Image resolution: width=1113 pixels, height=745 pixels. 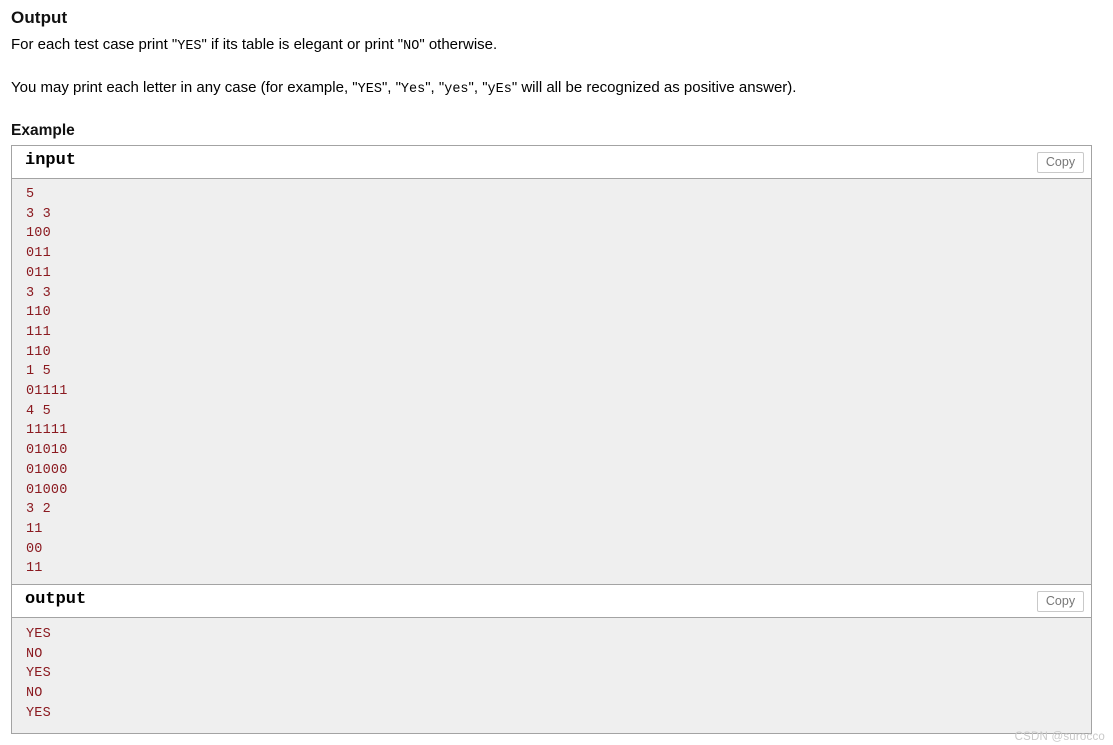 I want to click on code-line: 4 5, so click(x=38, y=411).